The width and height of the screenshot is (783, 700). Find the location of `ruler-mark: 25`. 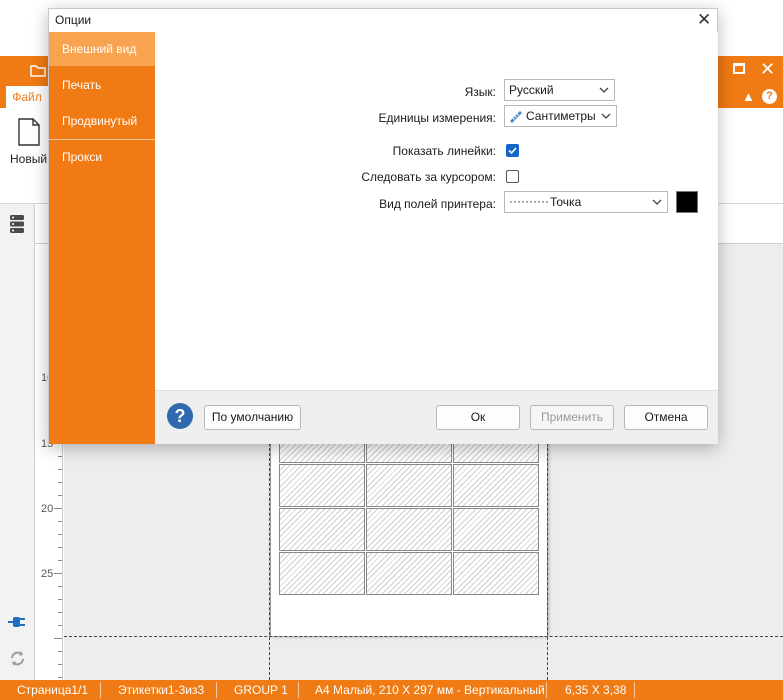

ruler-mark: 25 is located at coordinates (47, 574).